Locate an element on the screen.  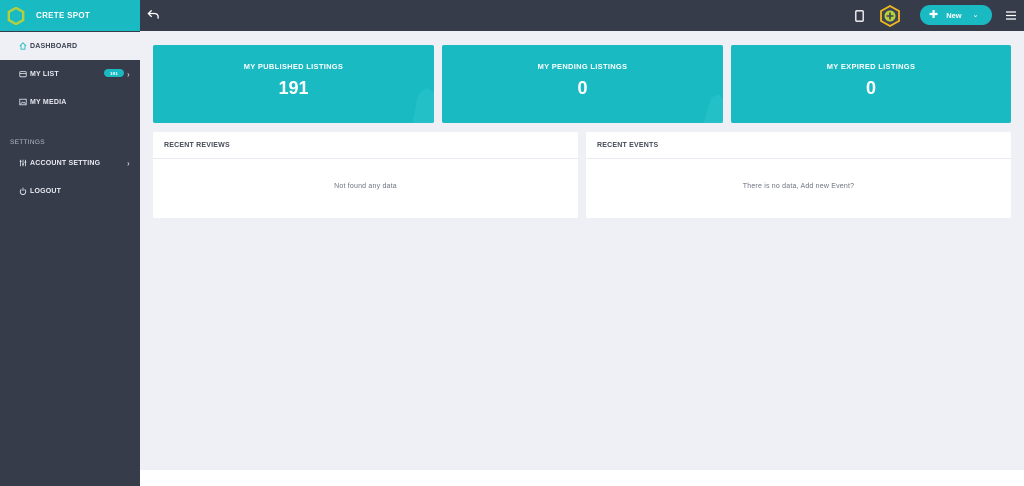
stat-card-expired: MY EXPIRED LISTINGS 0 is located at coordinates (871, 84).